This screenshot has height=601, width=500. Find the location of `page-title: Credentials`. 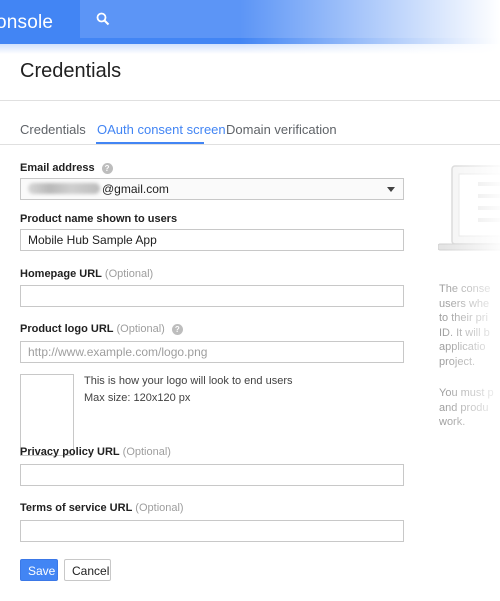

page-title: Credentials is located at coordinates (71, 71).